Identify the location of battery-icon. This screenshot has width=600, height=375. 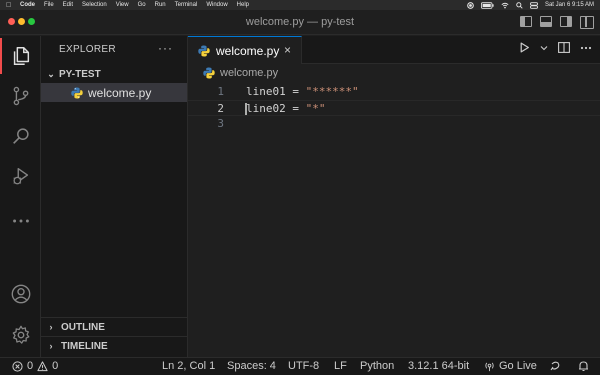
(487, 5).